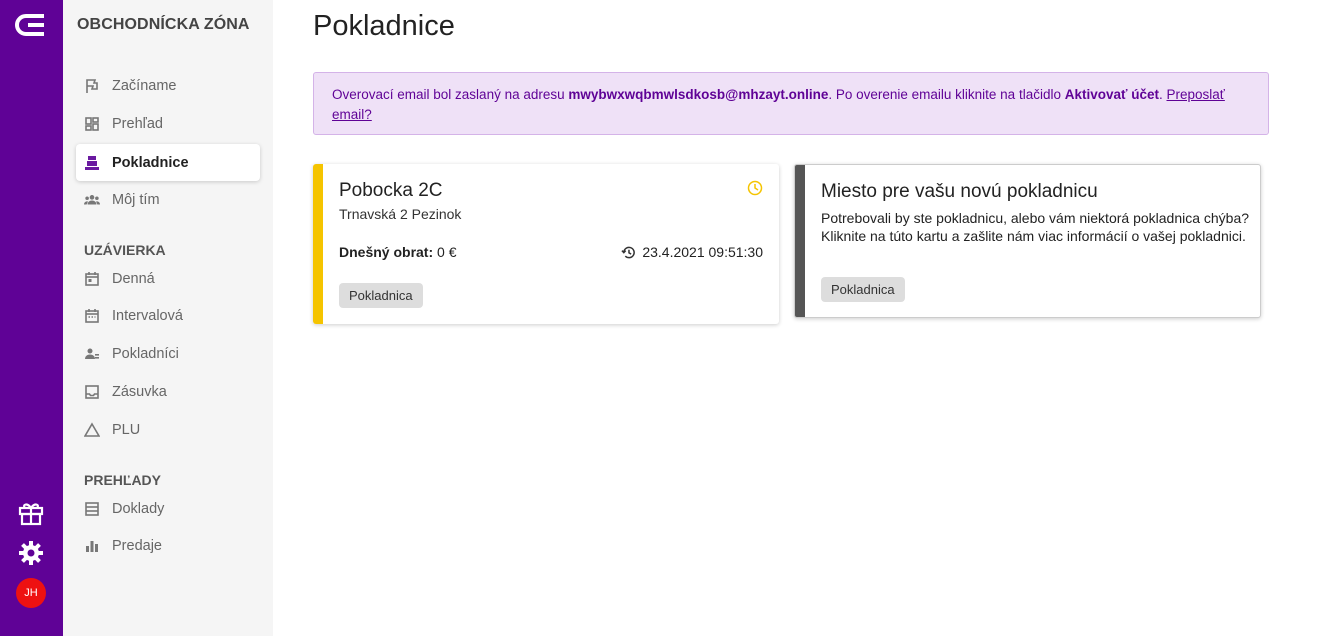 This screenshot has height=636, width=1321. I want to click on new-register-title: Miesto pre vašu novú pokladnicu, so click(959, 191).